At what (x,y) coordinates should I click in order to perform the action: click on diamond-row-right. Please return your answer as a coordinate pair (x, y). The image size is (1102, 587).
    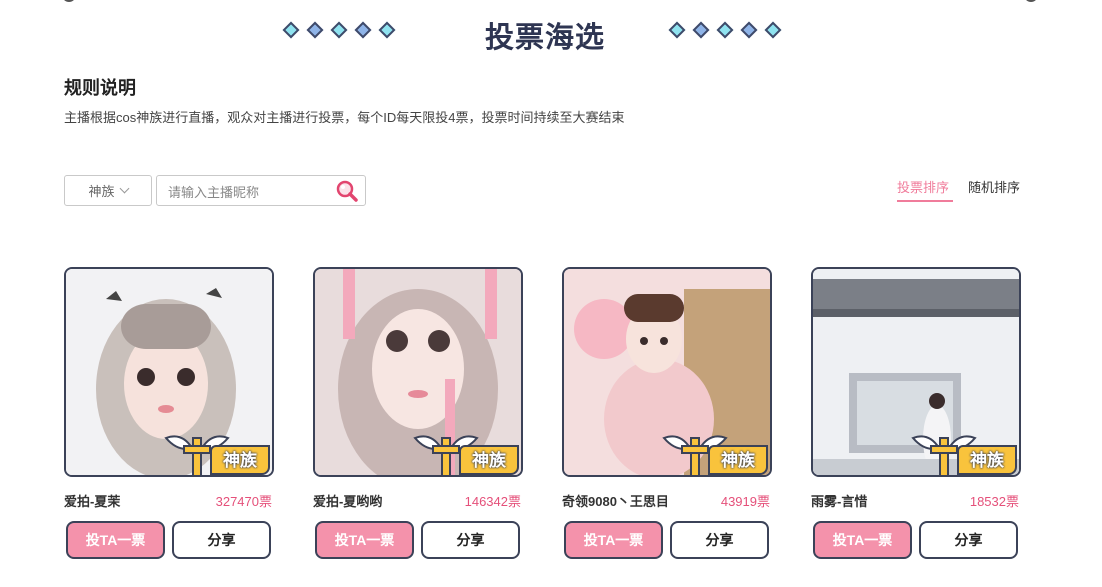
    Looking at the image, I should click on (725, 30).